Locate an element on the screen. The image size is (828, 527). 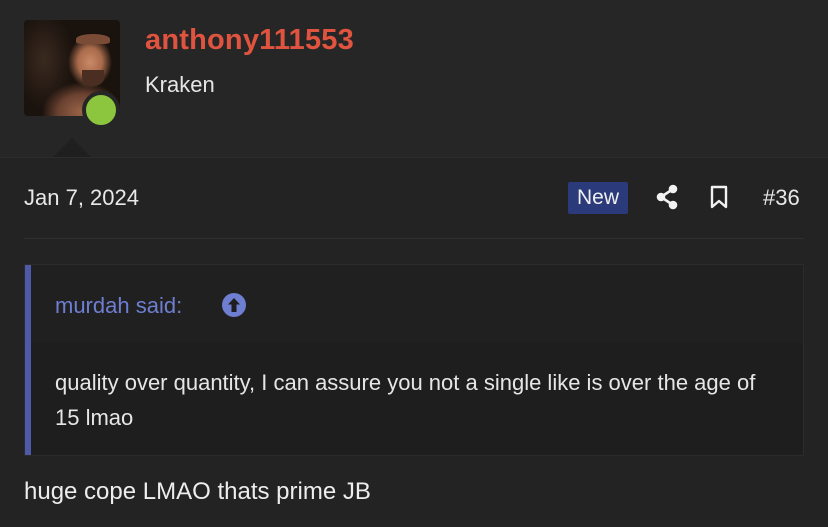
username-link: anthony111553 is located at coordinates (249, 40).